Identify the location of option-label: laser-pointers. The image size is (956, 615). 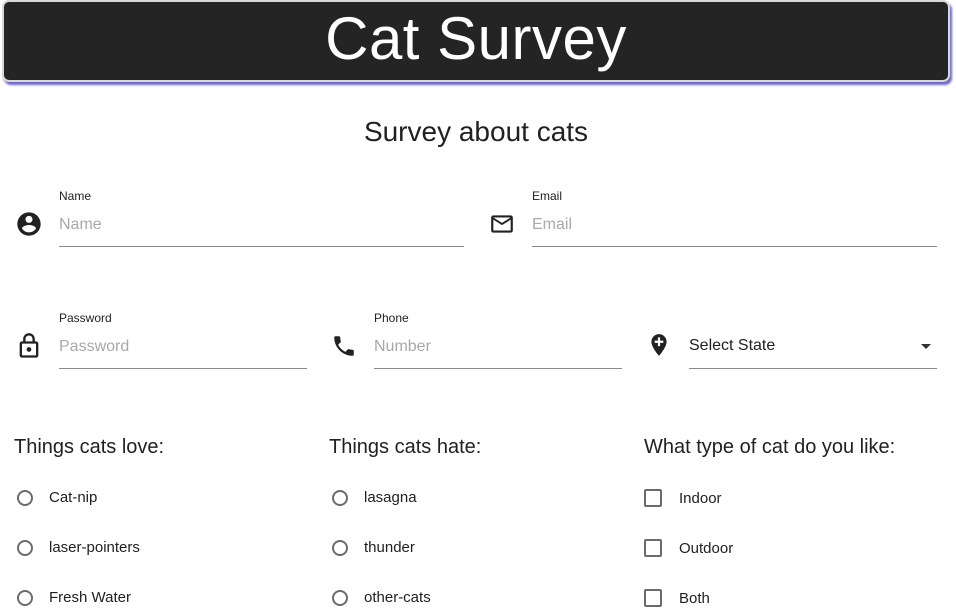
(94, 547).